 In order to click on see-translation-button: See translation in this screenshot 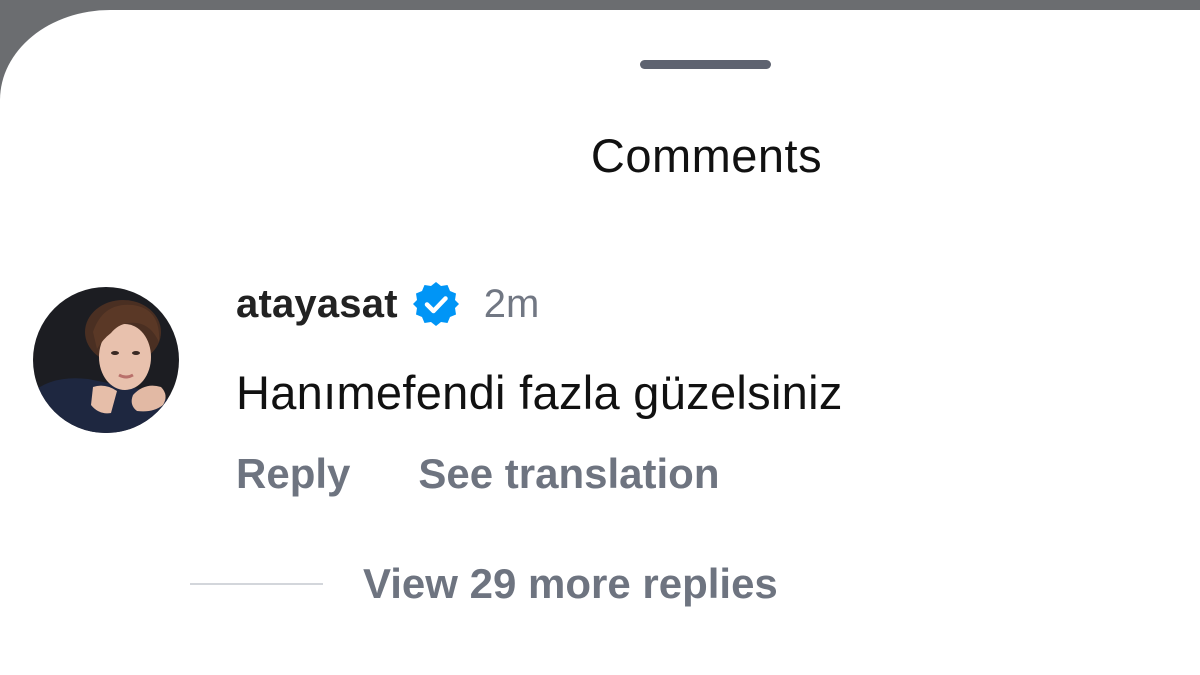, I will do `click(568, 474)`.